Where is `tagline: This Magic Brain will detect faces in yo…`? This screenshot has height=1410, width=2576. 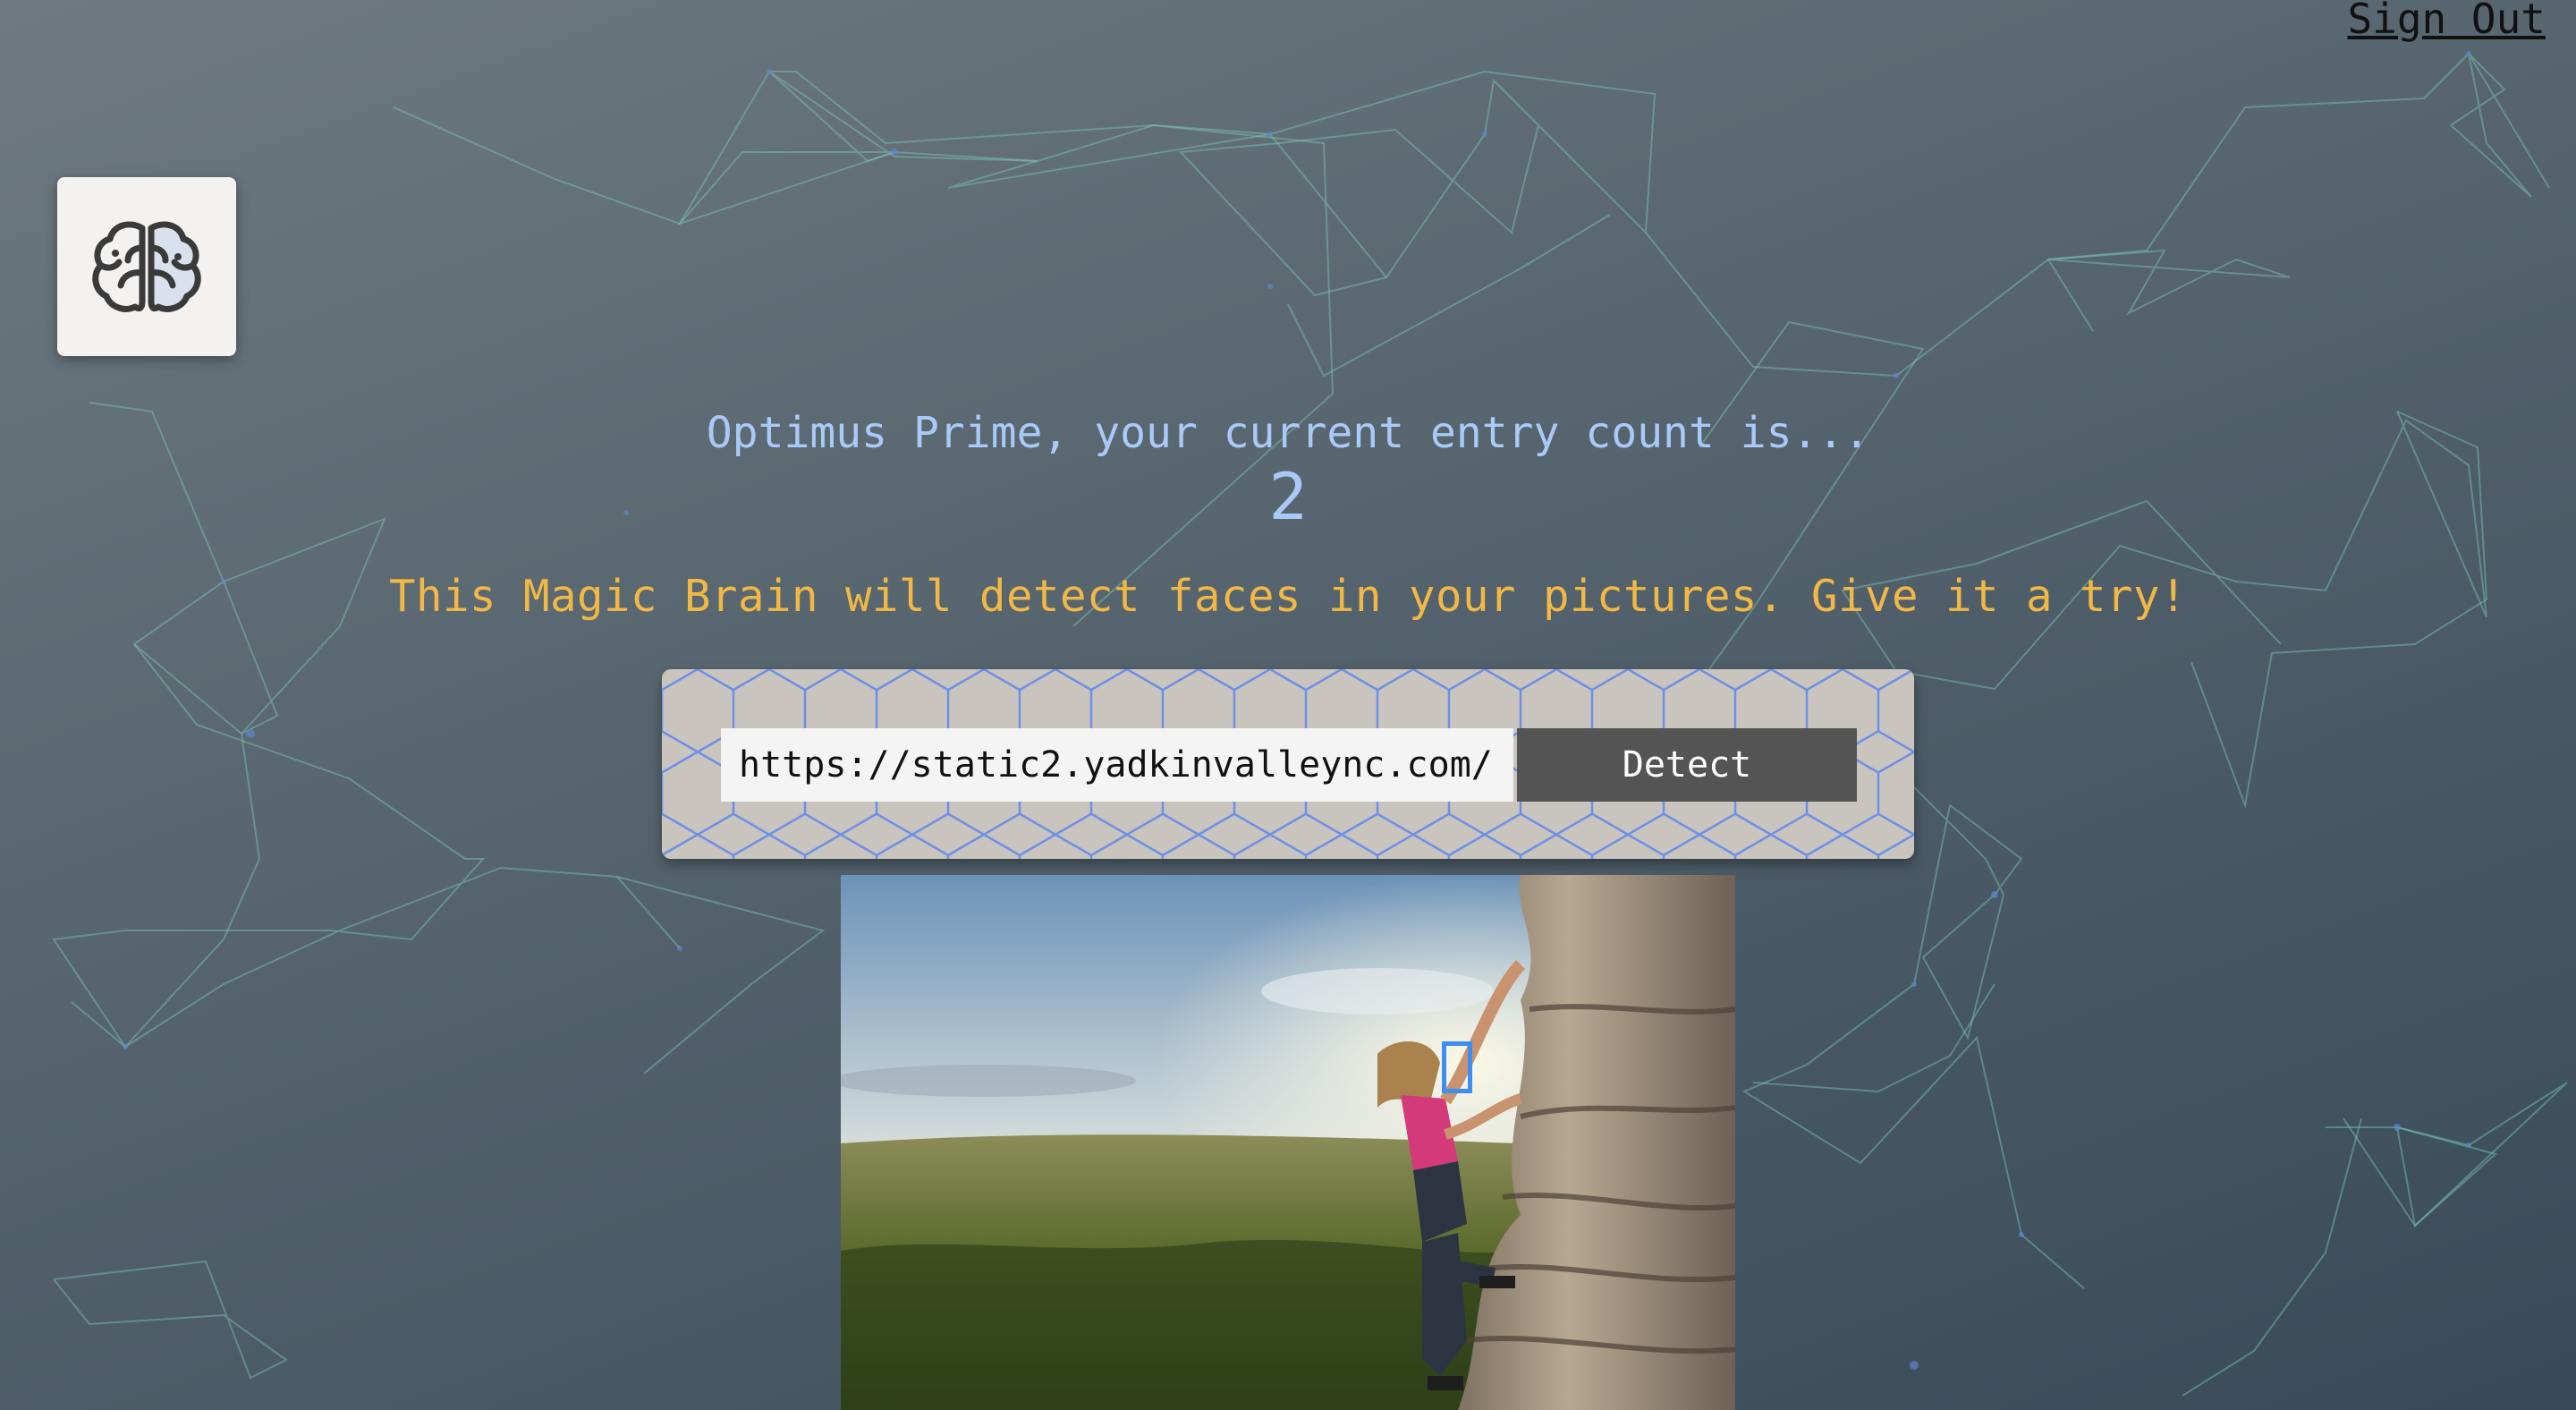 tagline: This Magic Brain will detect faces in yo… is located at coordinates (1288, 597).